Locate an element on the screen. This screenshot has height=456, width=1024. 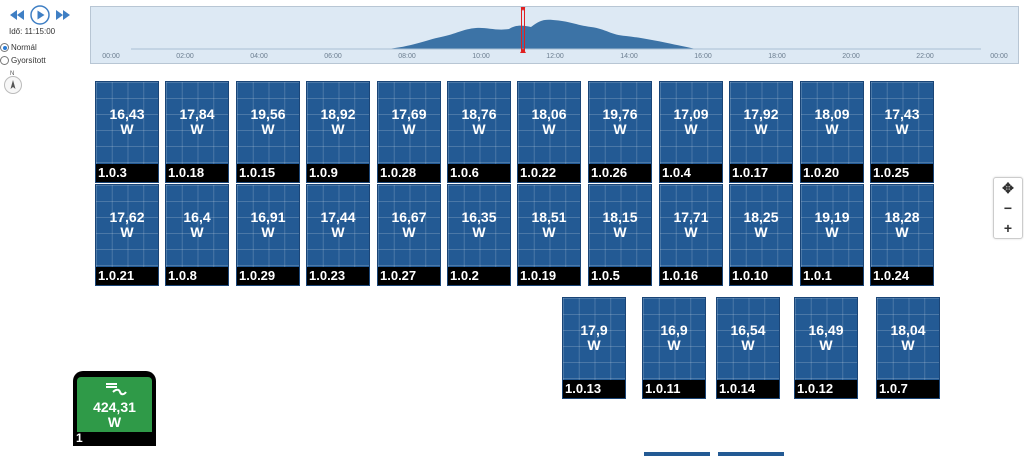
panel-power-value: 18,28 is located at coordinates (902, 217).